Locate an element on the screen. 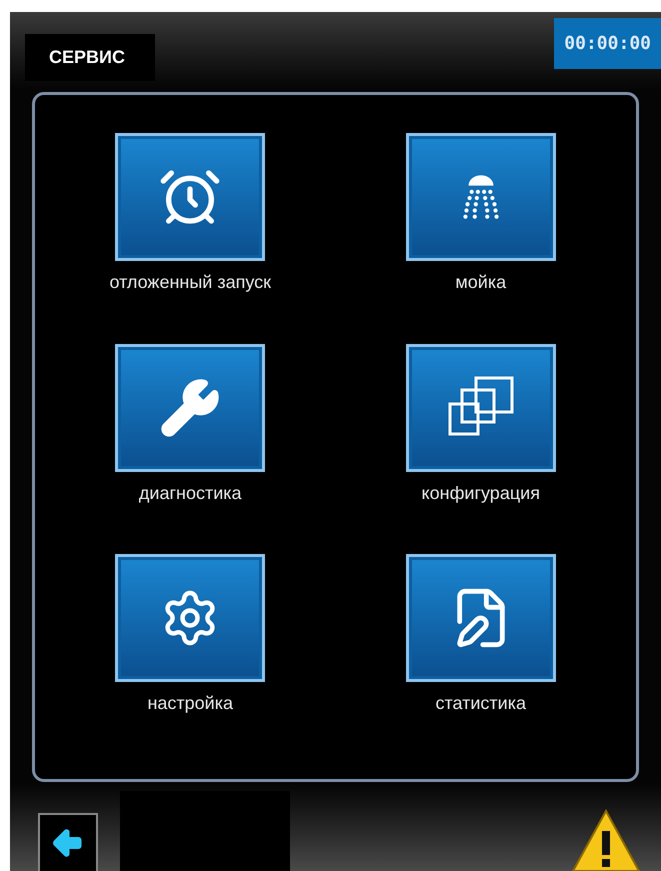 The height and width of the screenshot is (871, 661). timer: 00:00:00 is located at coordinates (607, 43).